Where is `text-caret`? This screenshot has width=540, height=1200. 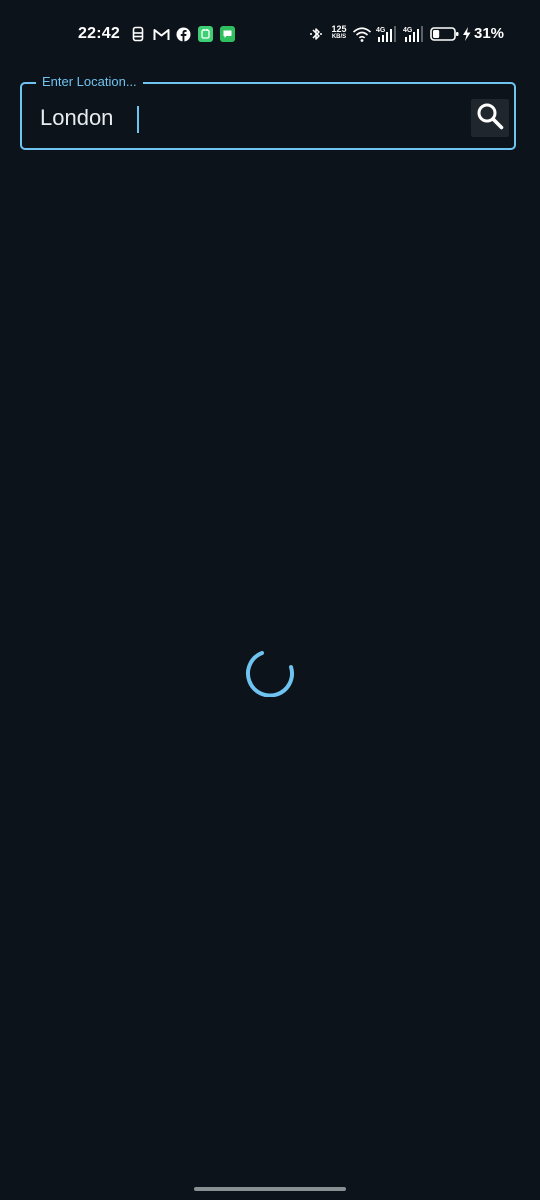
text-caret is located at coordinates (138, 119).